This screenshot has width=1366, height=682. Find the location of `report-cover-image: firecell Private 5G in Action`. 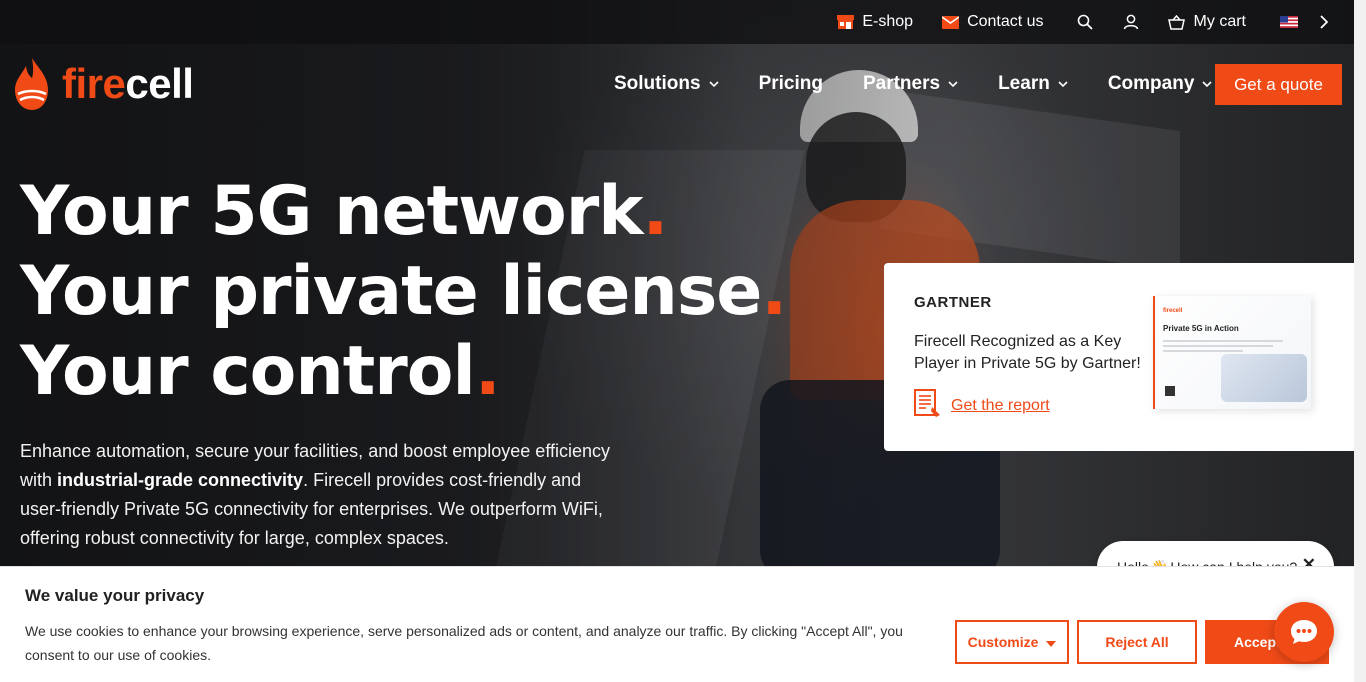

report-cover-image: firecell Private 5G in Action is located at coordinates (1232, 352).